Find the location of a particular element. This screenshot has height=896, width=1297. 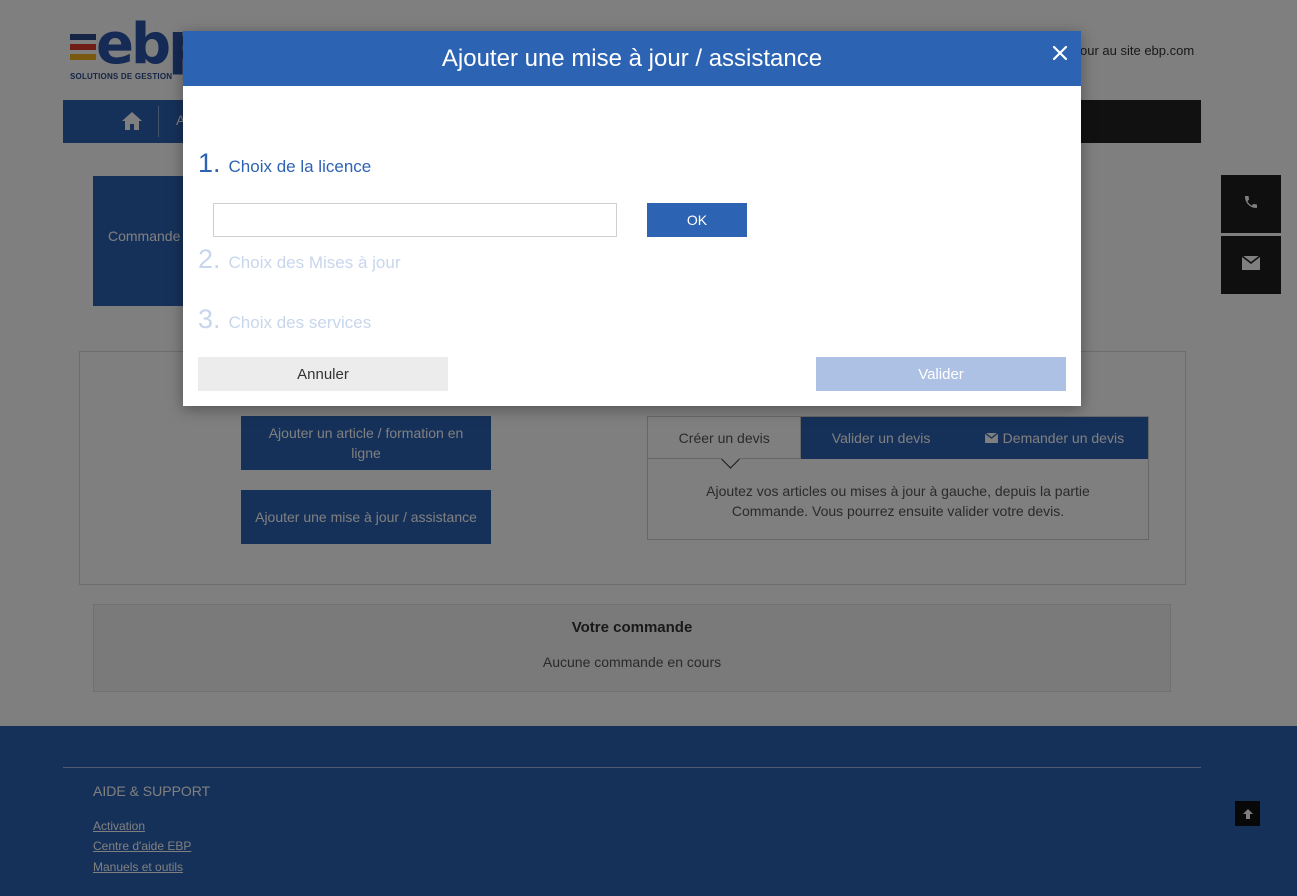

step-label: Choix des services is located at coordinates (300, 322).